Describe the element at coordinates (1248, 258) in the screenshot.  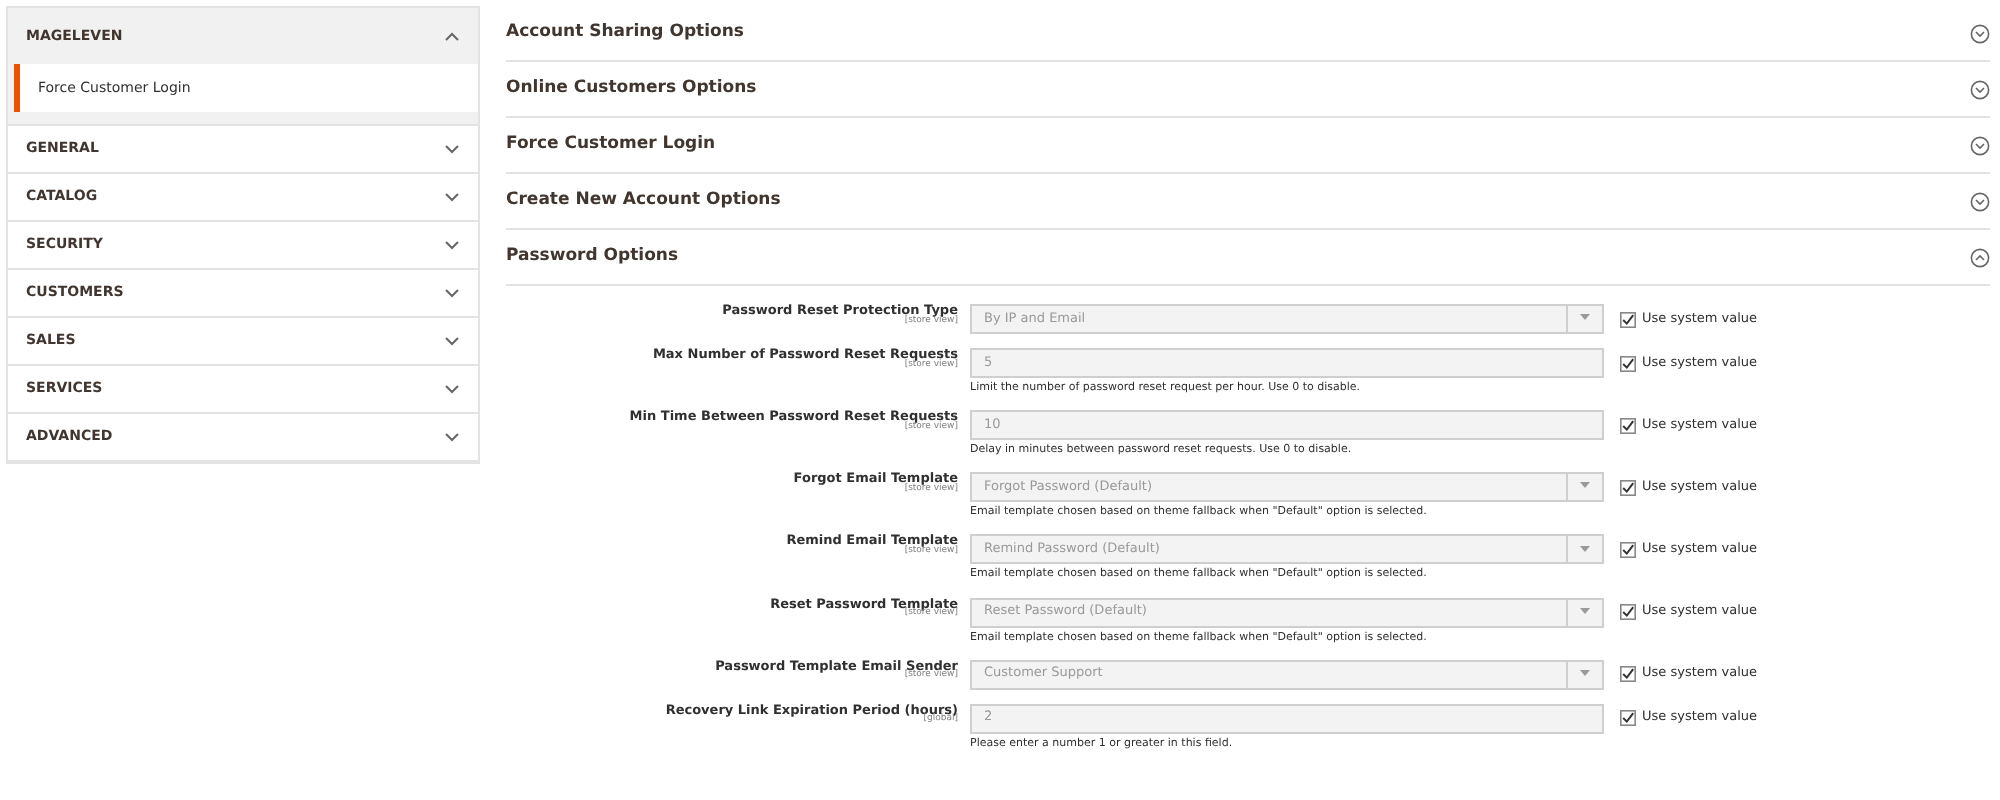
I see `section-header: Password Options` at that location.